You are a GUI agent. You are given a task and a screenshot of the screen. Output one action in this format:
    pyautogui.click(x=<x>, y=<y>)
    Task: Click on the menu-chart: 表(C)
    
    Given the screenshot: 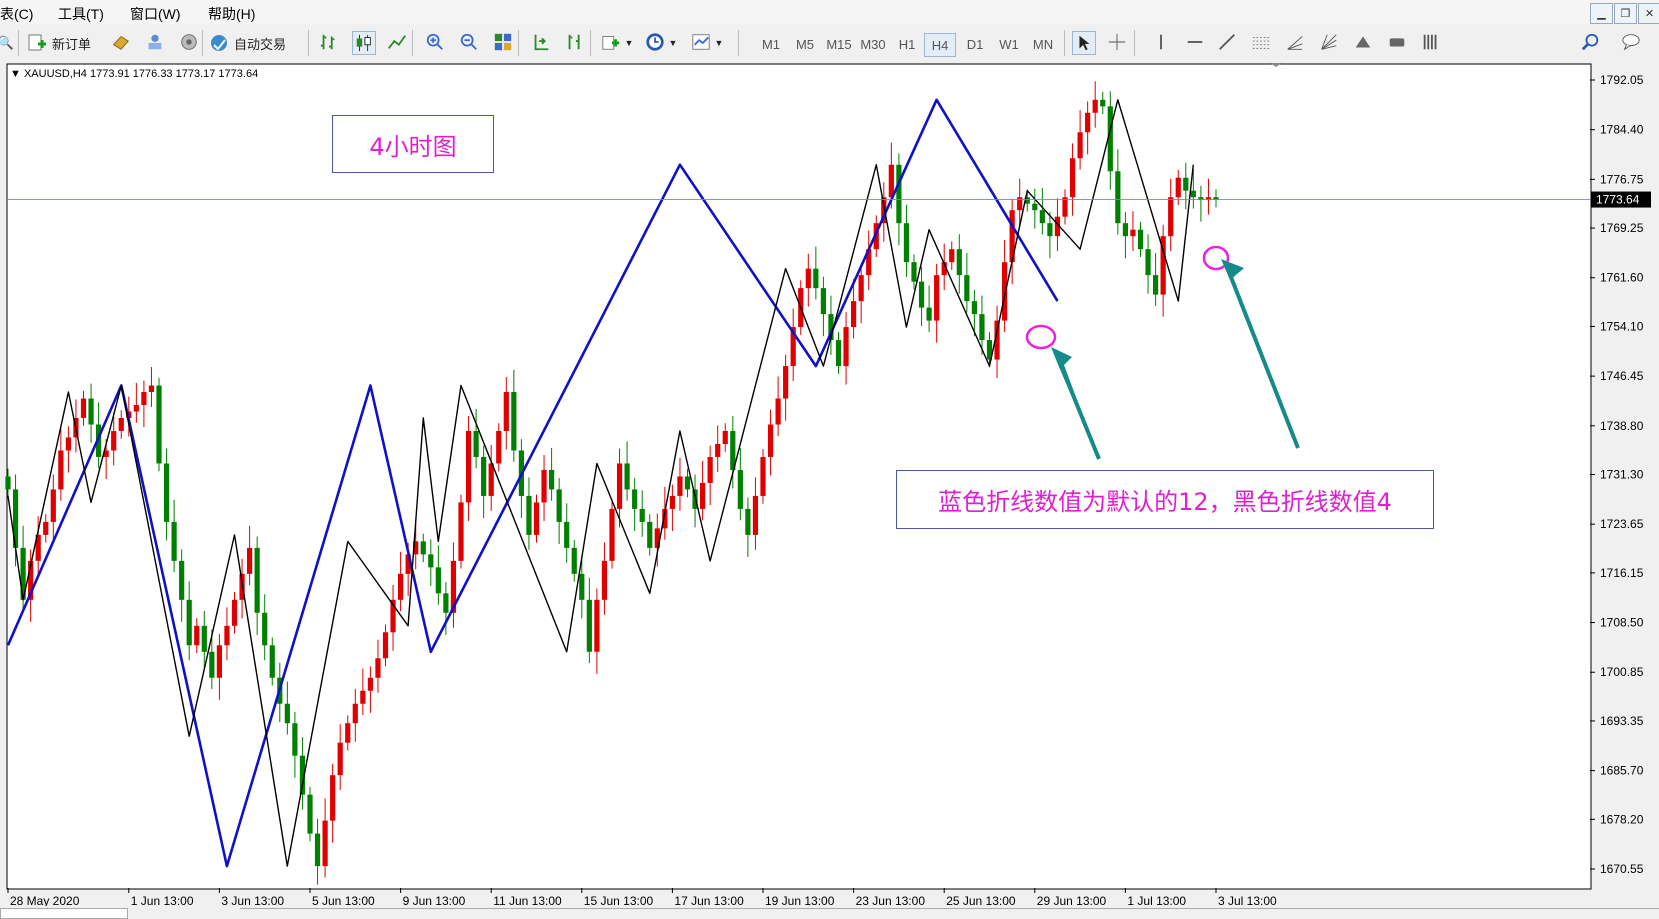 What is the action you would take?
    pyautogui.click(x=16, y=14)
    